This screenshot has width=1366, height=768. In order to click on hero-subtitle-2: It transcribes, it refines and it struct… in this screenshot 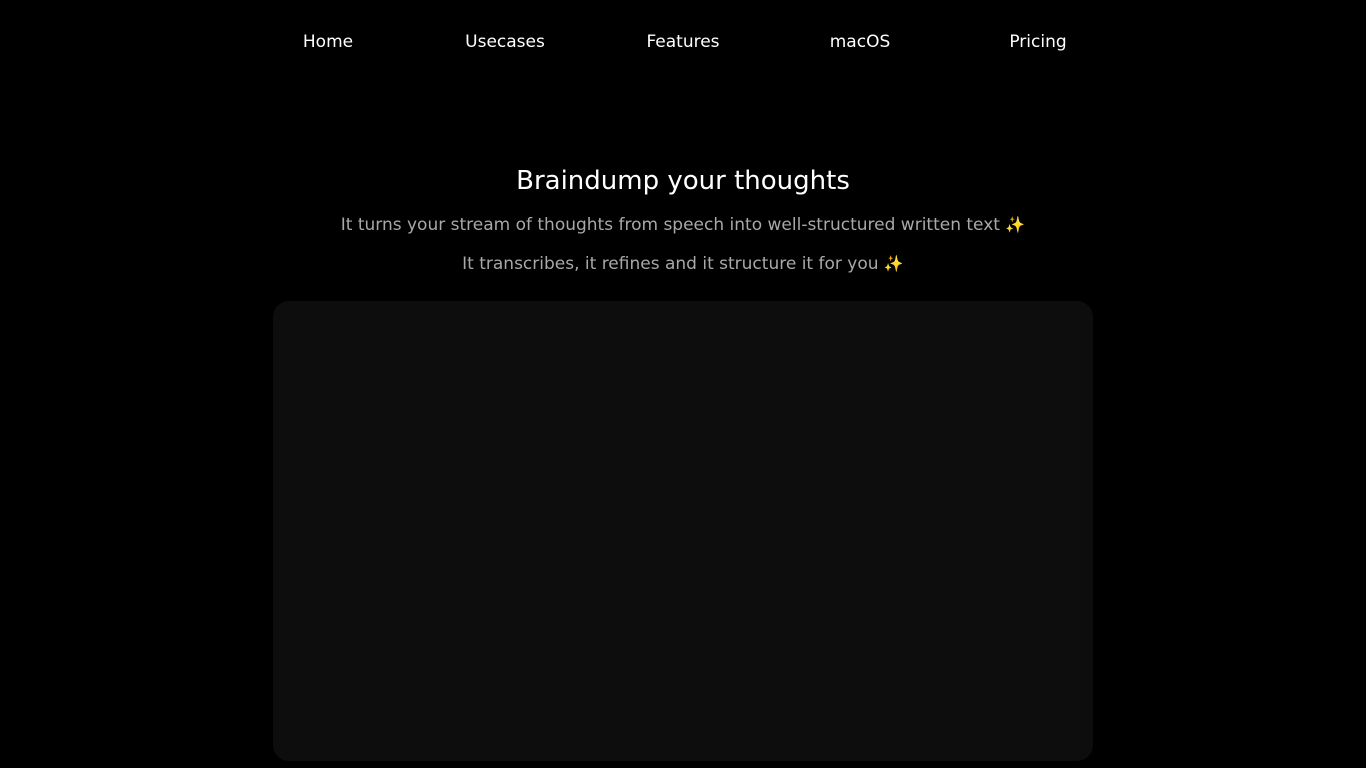, I will do `click(683, 264)`.